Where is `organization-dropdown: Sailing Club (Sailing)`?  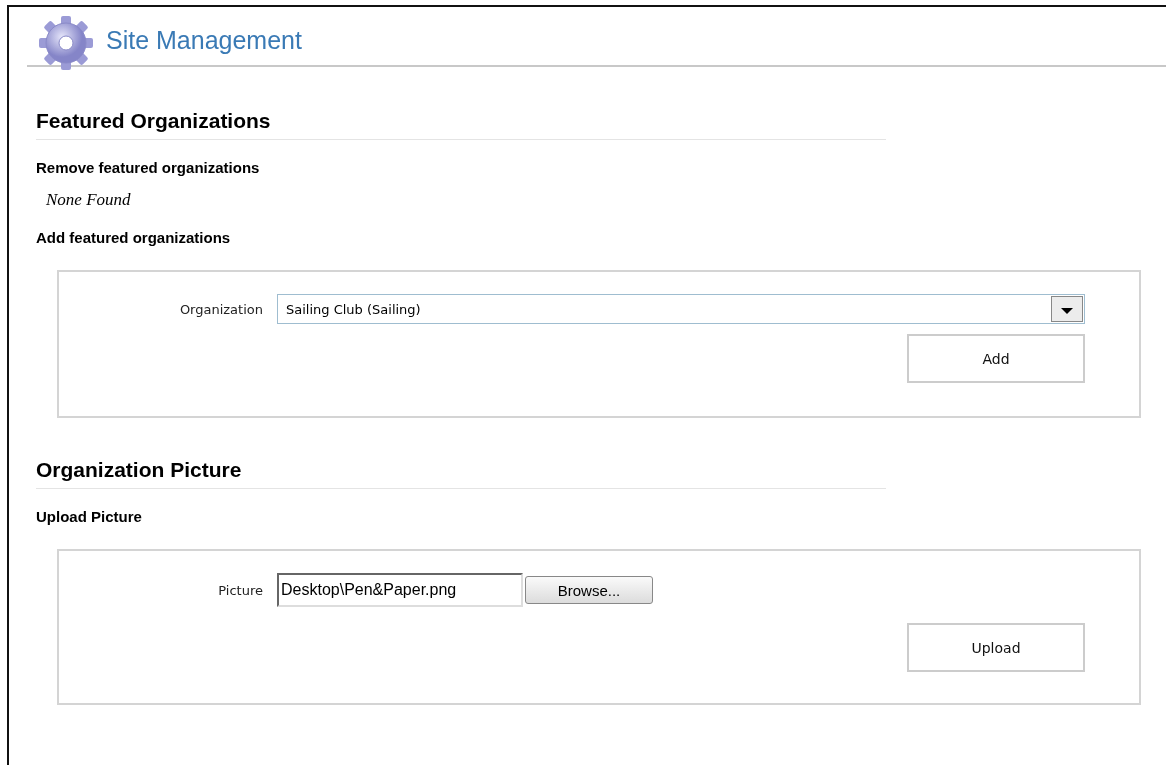 organization-dropdown: Sailing Club (Sailing) is located at coordinates (681, 309).